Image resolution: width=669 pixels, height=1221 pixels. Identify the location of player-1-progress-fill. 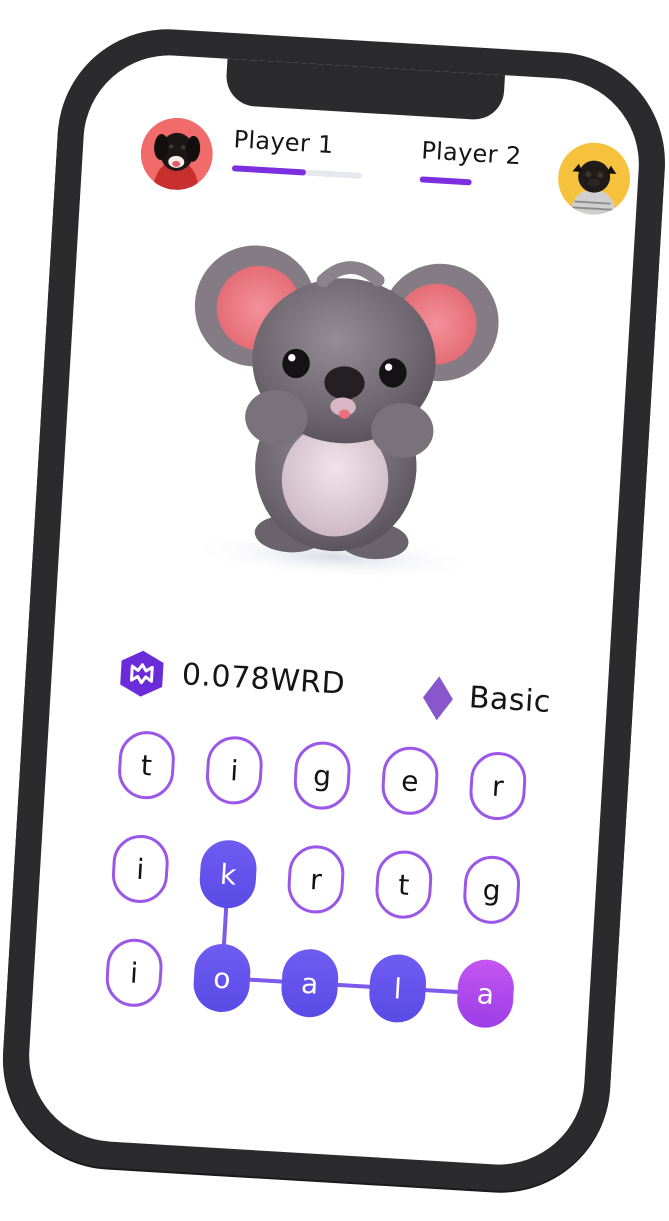
(269, 170).